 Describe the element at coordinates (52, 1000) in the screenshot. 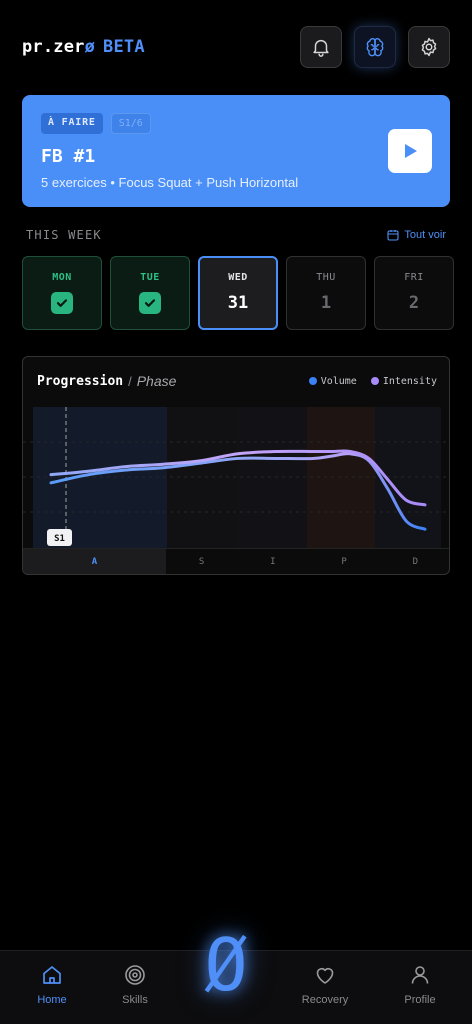

I see `nav-label: Home` at that location.